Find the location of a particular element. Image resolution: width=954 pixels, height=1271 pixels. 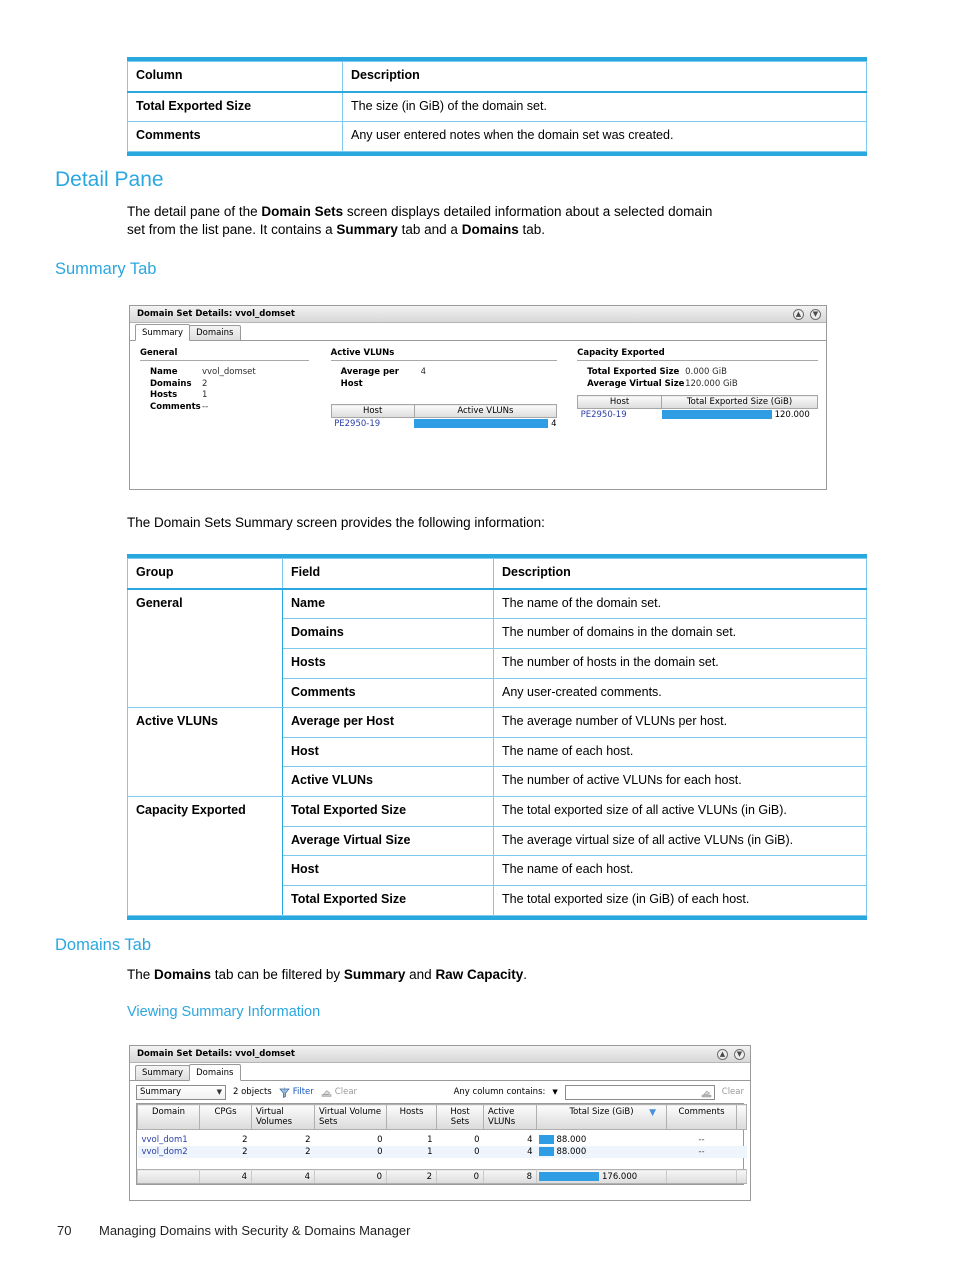

table-header-row: Column Description is located at coordinates (497, 76).